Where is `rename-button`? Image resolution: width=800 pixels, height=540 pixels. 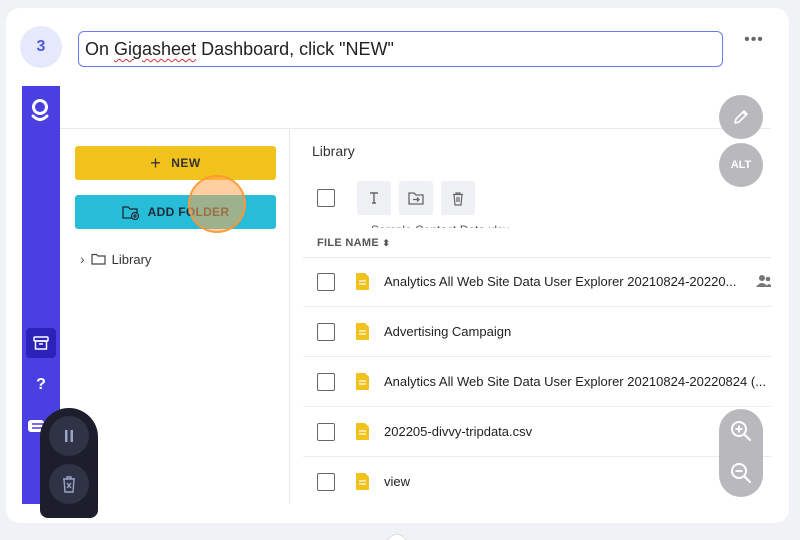
rename-button is located at coordinates (374, 198).